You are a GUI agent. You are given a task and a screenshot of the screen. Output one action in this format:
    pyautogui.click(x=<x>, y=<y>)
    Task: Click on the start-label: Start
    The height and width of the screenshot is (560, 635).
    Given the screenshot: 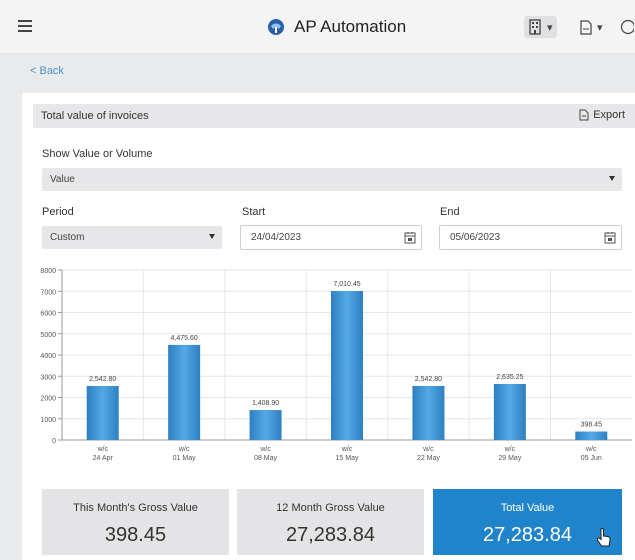 What is the action you would take?
    pyautogui.click(x=254, y=212)
    